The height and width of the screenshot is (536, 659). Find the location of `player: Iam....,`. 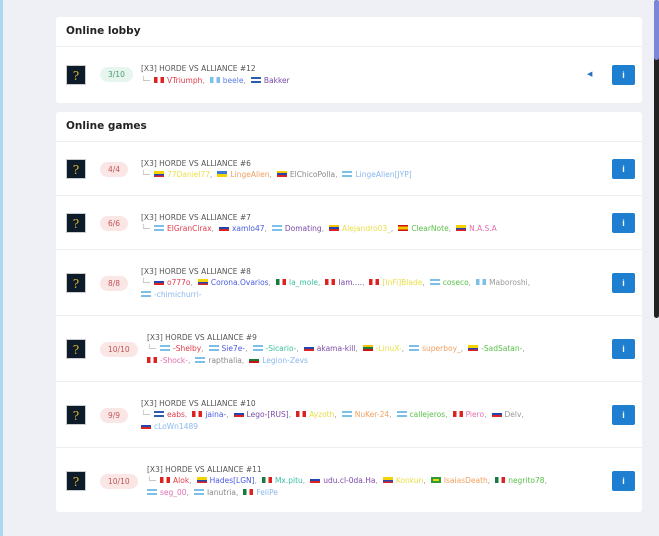

player: Iam...., is located at coordinates (344, 282).